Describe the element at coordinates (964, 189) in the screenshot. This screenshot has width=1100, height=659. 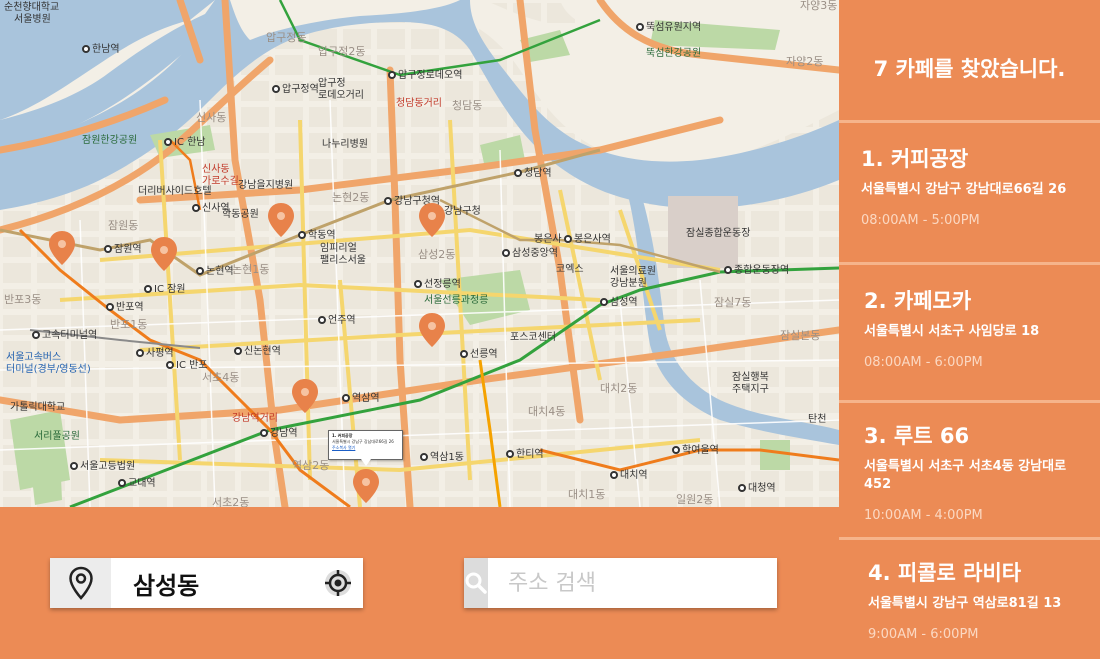
I see `cafe-address: 서울특별시 강남구 강남대로66길 26` at that location.